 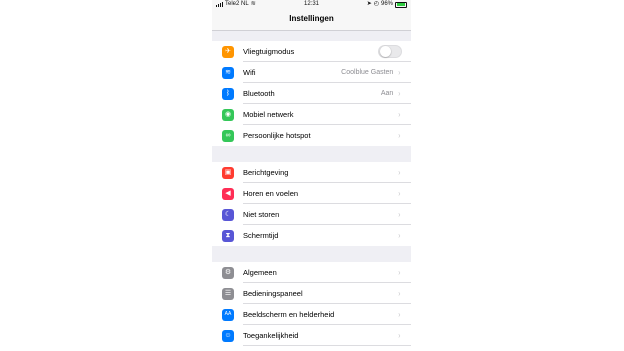 What do you see at coordinates (228, 51) in the screenshot?
I see `airplane-icon: ✈` at bounding box center [228, 51].